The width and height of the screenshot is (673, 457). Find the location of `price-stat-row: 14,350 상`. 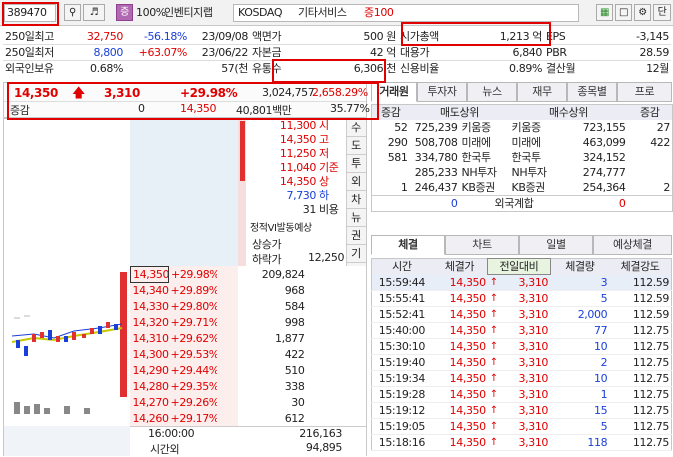

price-stat-row: 14,350 상 is located at coordinates (296, 182).